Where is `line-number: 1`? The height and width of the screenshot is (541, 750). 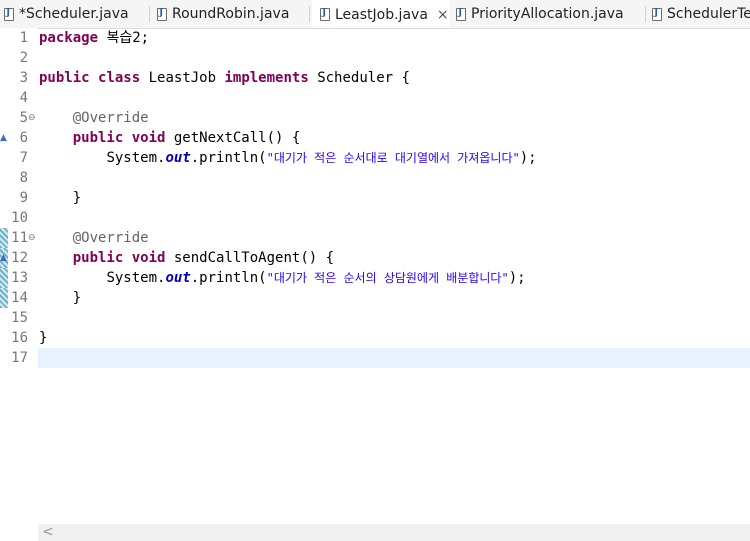 line-number: 1 is located at coordinates (23, 38).